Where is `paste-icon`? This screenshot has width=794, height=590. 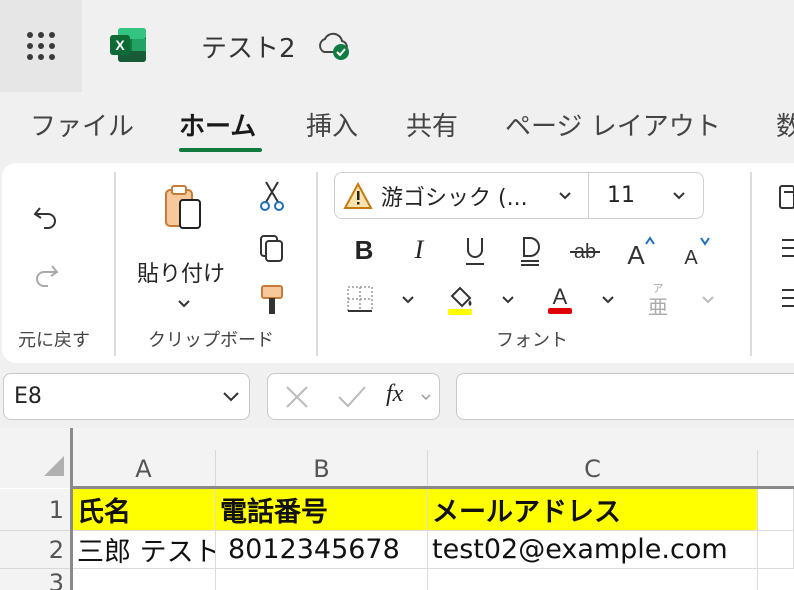 paste-icon is located at coordinates (184, 209).